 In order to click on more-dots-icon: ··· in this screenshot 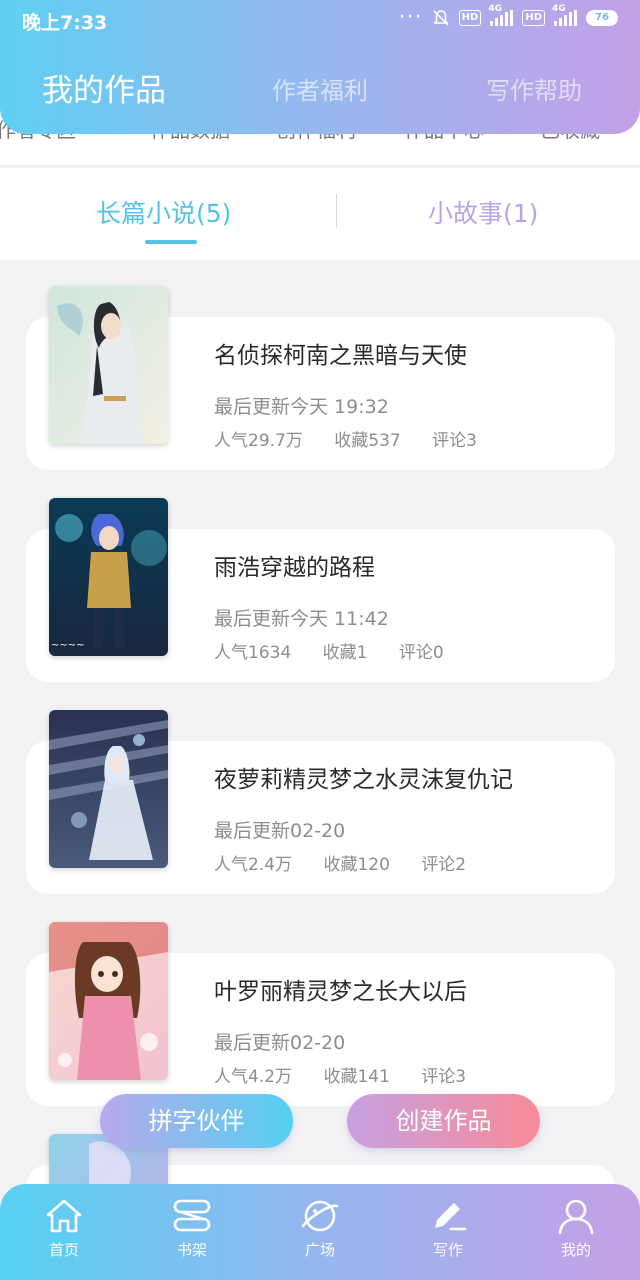, I will do `click(410, 17)`.